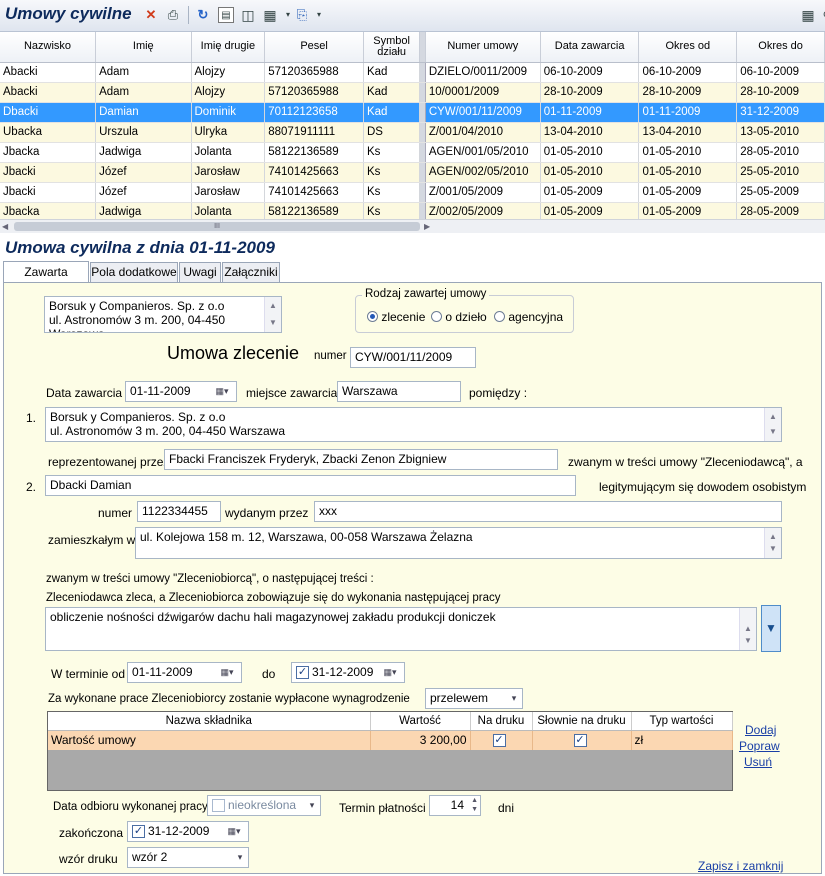 This screenshot has width=825, height=876. What do you see at coordinates (780, 152) in the screenshot?
I see `cell-do: 28-05-2010` at bounding box center [780, 152].